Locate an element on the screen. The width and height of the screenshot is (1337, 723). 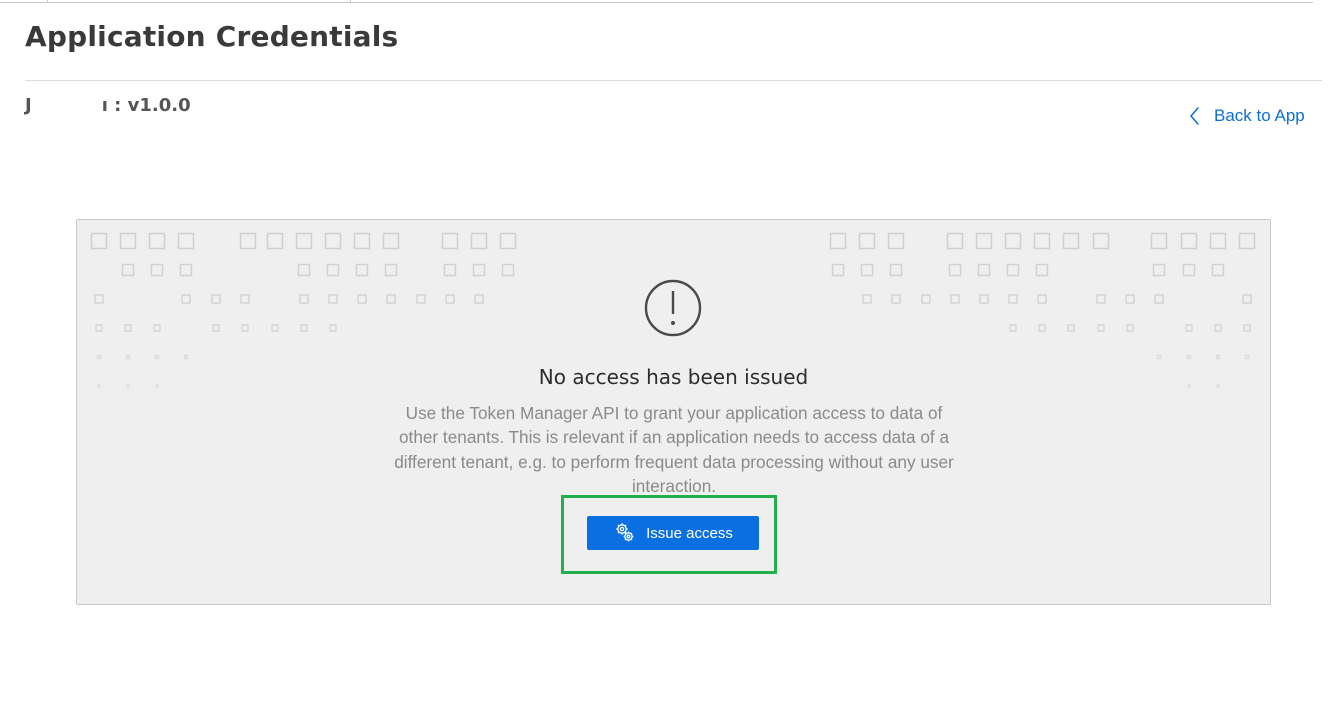
app-version-label: Jı : v1.0.0 is located at coordinates (108, 105).